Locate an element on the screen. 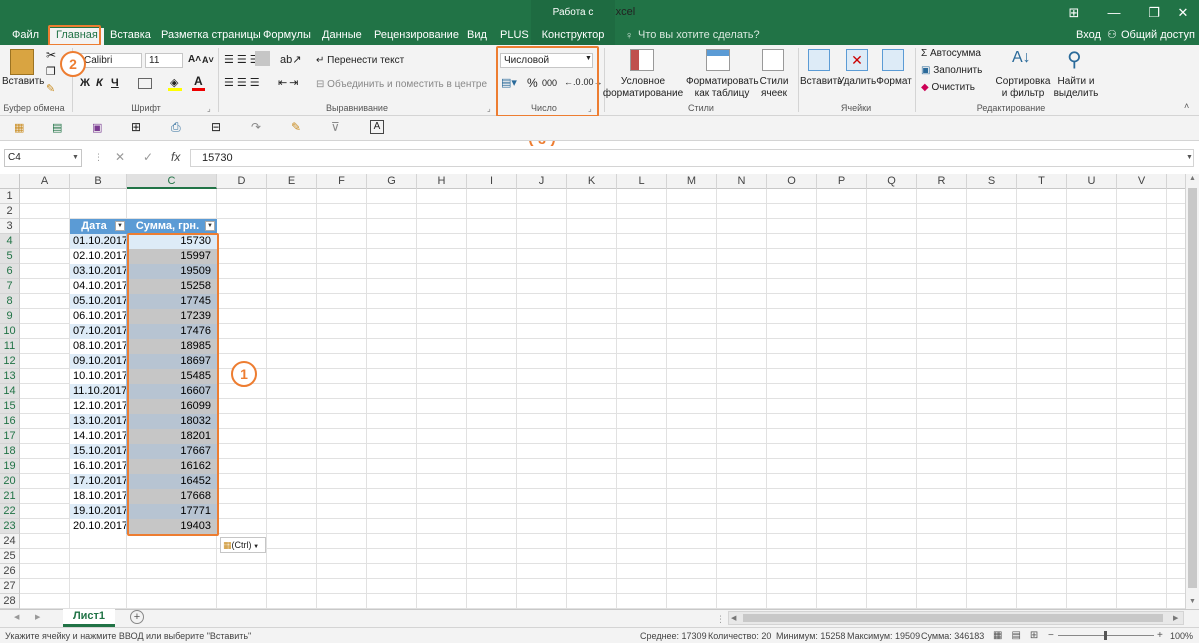  paste-button: Вставить is located at coordinates (23, 81).